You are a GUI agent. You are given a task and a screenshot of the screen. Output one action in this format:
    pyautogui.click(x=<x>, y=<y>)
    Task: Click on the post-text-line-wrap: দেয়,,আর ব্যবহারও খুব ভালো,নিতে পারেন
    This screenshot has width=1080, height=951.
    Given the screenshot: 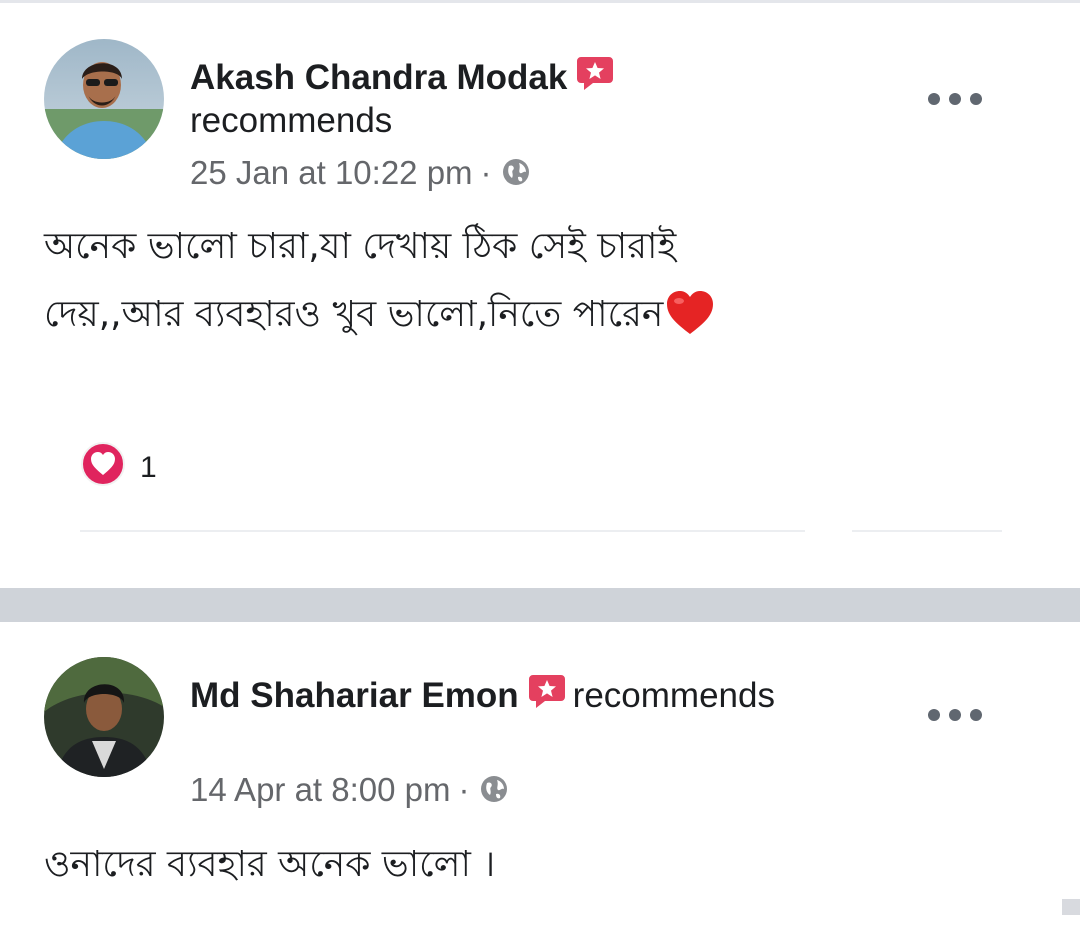 What is the action you would take?
    pyautogui.click(x=544, y=320)
    